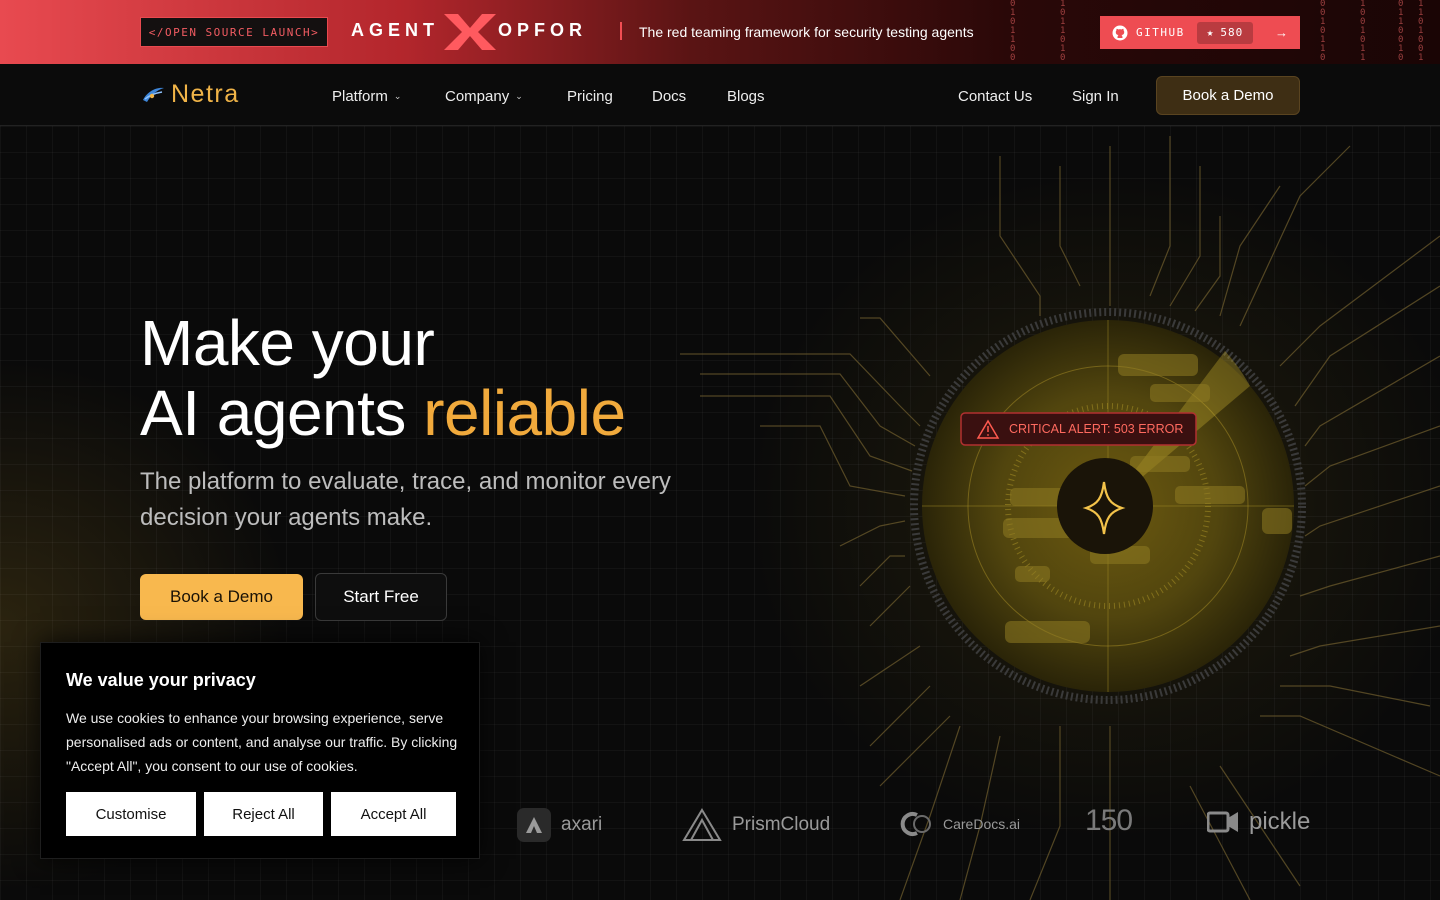  Describe the element at coordinates (205, 94) in the screenshot. I see `netra-logo-text: Netra` at that location.